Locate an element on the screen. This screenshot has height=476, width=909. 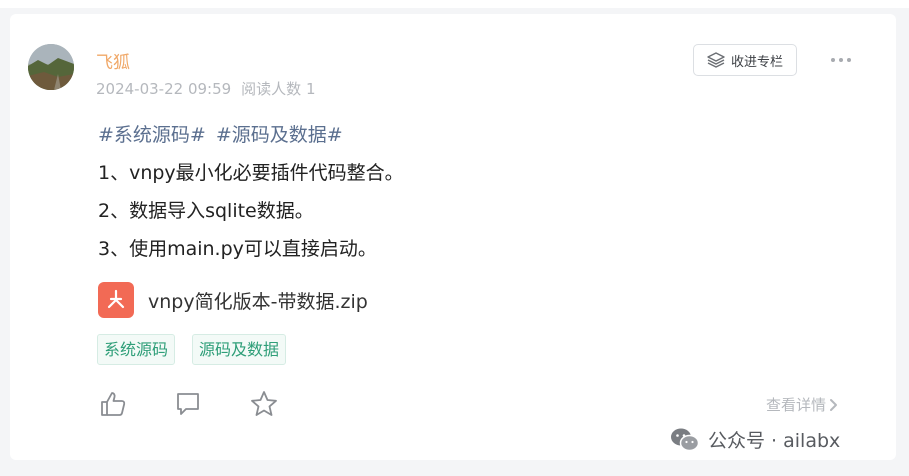
like-button is located at coordinates (113, 404).